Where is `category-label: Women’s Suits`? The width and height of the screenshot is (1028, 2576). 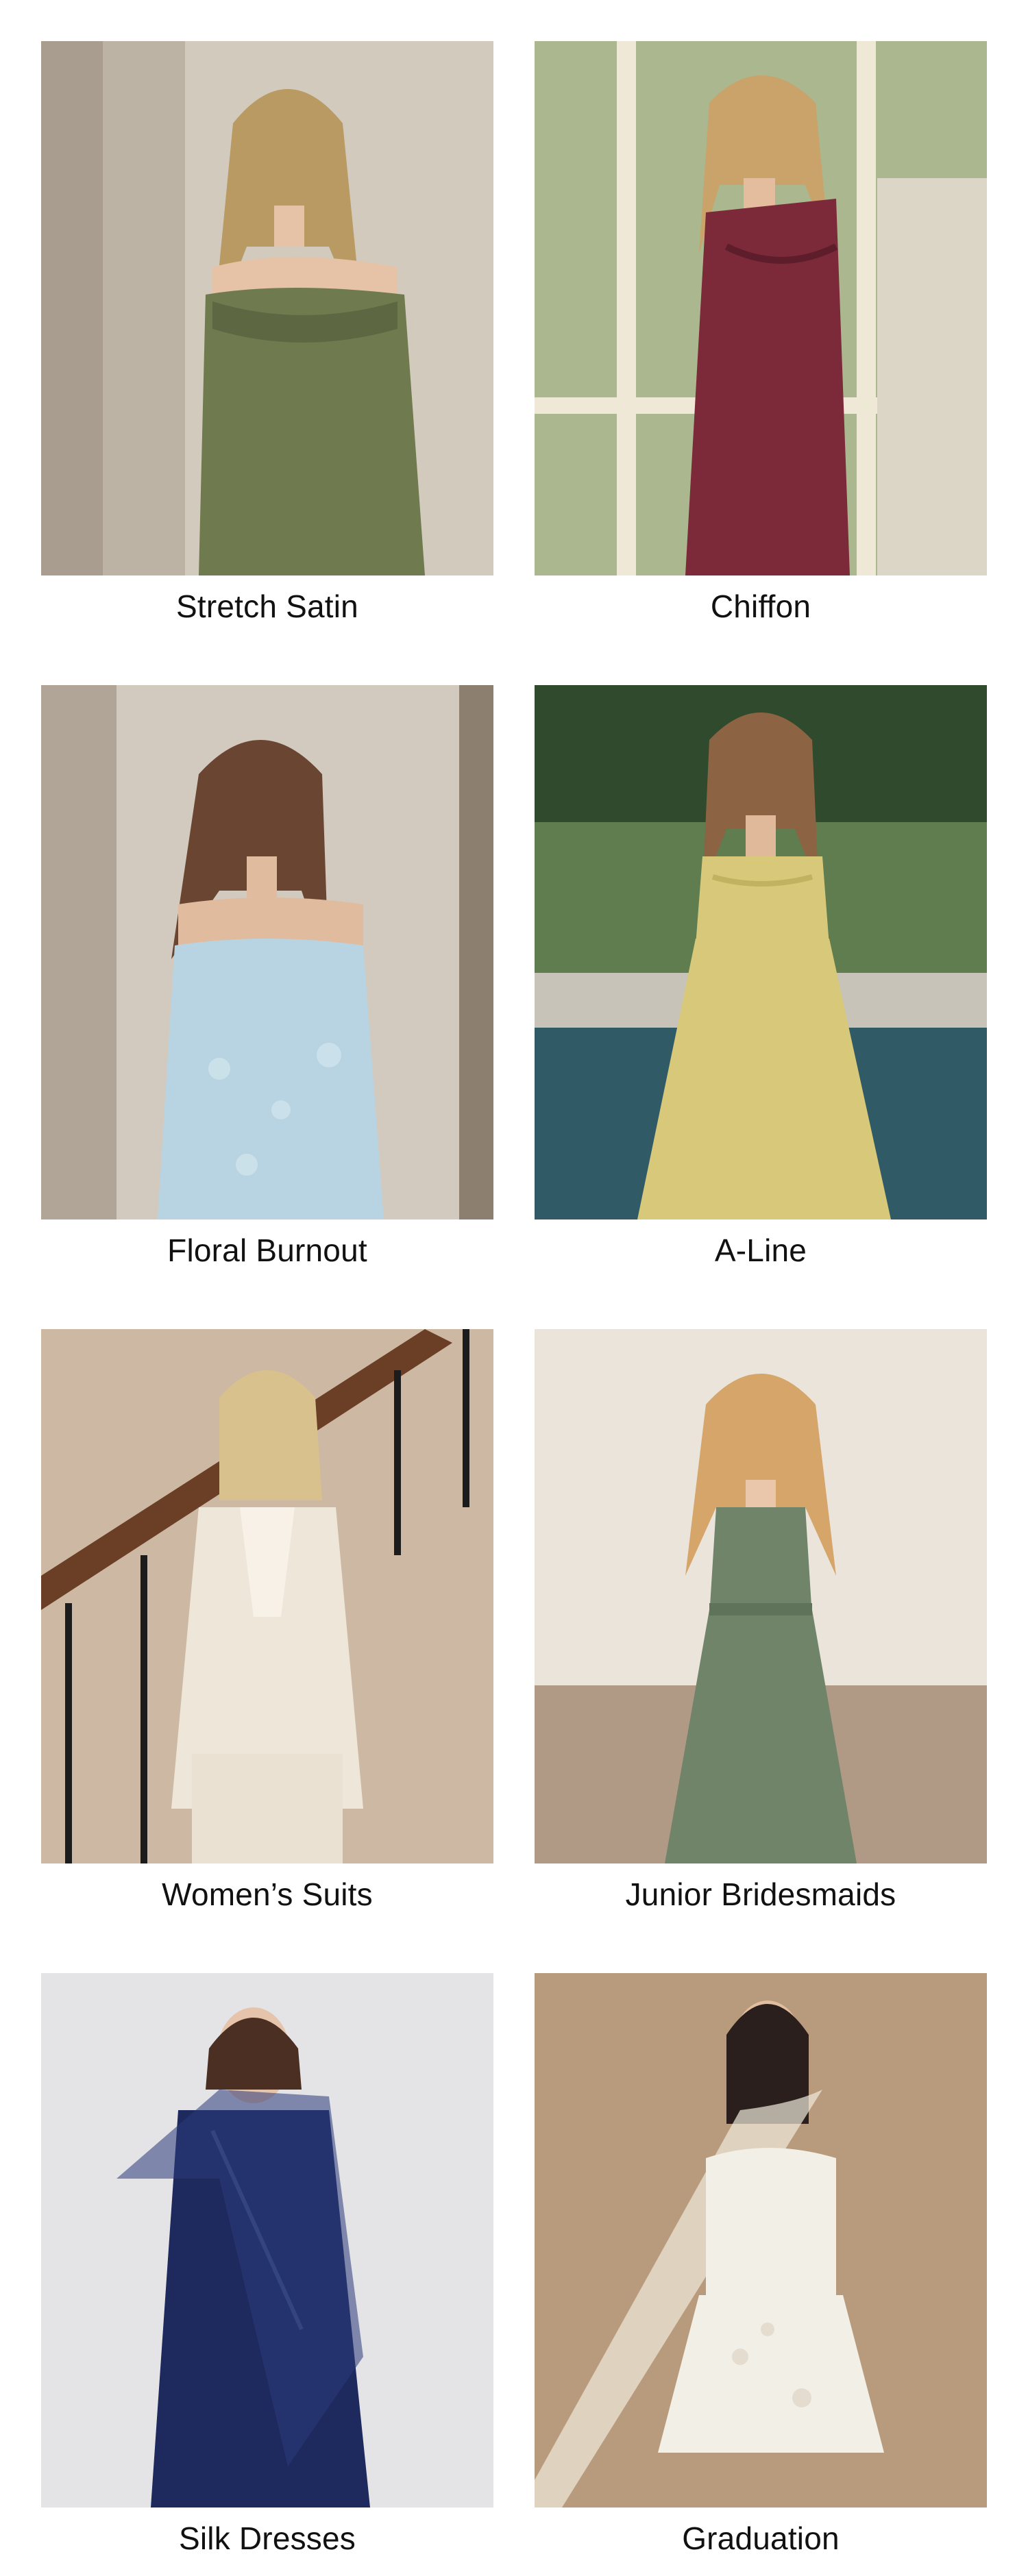 category-label: Women’s Suits is located at coordinates (267, 1894).